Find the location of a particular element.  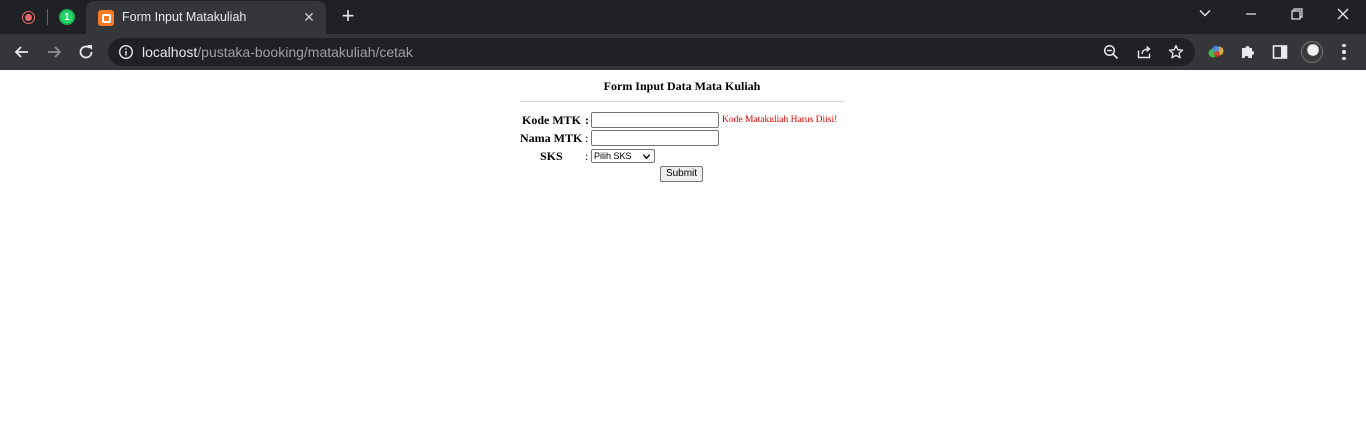

submit-button: Submit is located at coordinates (681, 174).